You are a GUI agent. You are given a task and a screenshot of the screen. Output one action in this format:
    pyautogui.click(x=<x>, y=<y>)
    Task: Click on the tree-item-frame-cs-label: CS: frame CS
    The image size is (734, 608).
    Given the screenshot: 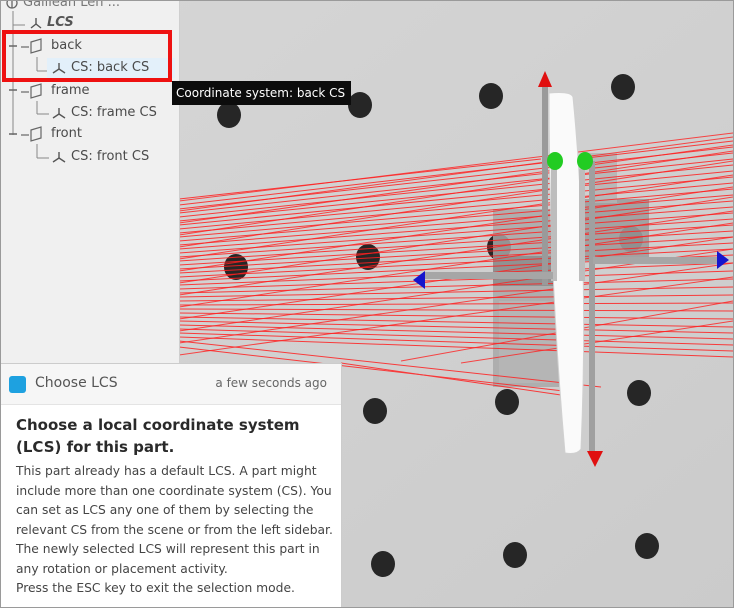 What is the action you would take?
    pyautogui.click(x=114, y=112)
    